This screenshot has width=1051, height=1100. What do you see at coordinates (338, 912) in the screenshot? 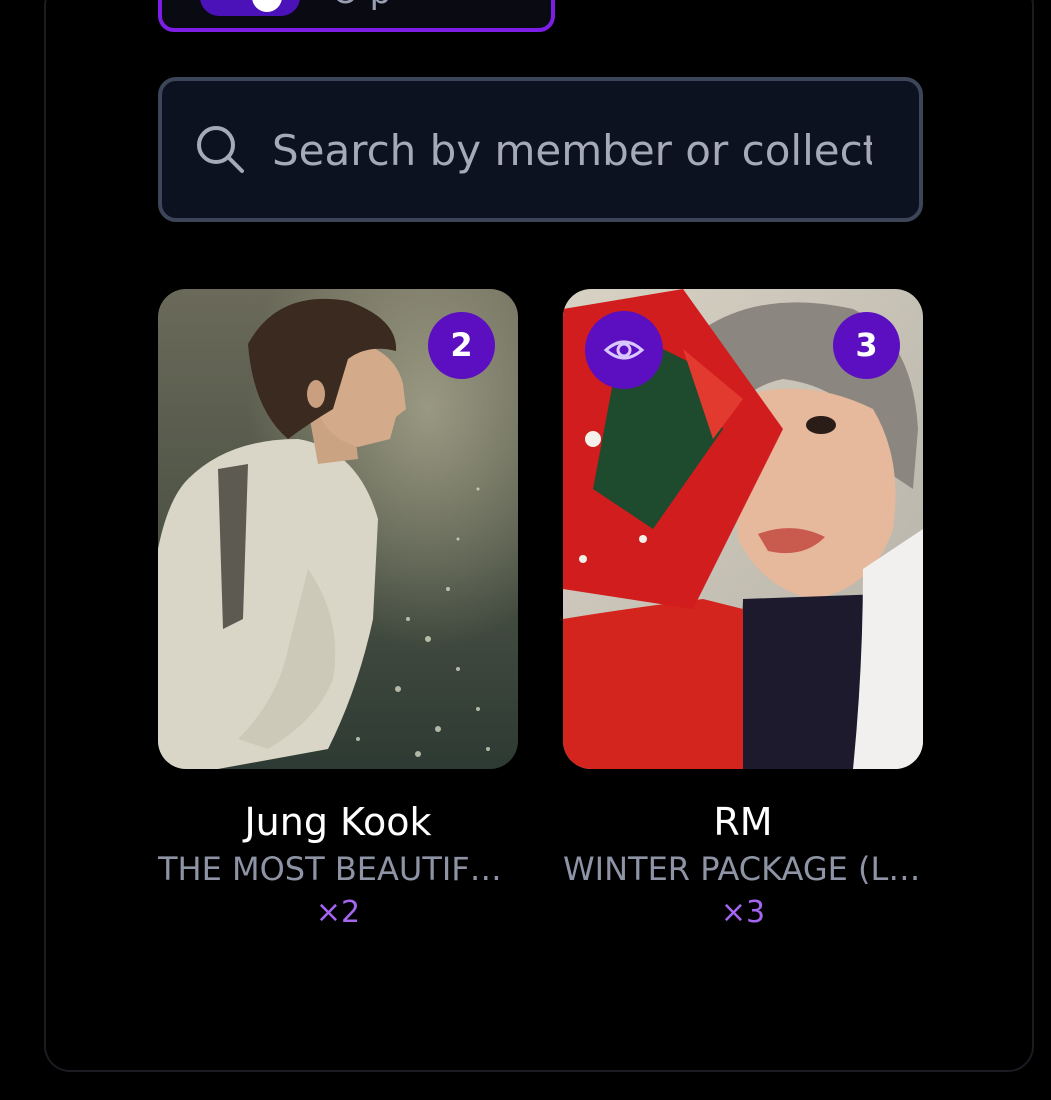
I see `quantity-label: ×2` at bounding box center [338, 912].